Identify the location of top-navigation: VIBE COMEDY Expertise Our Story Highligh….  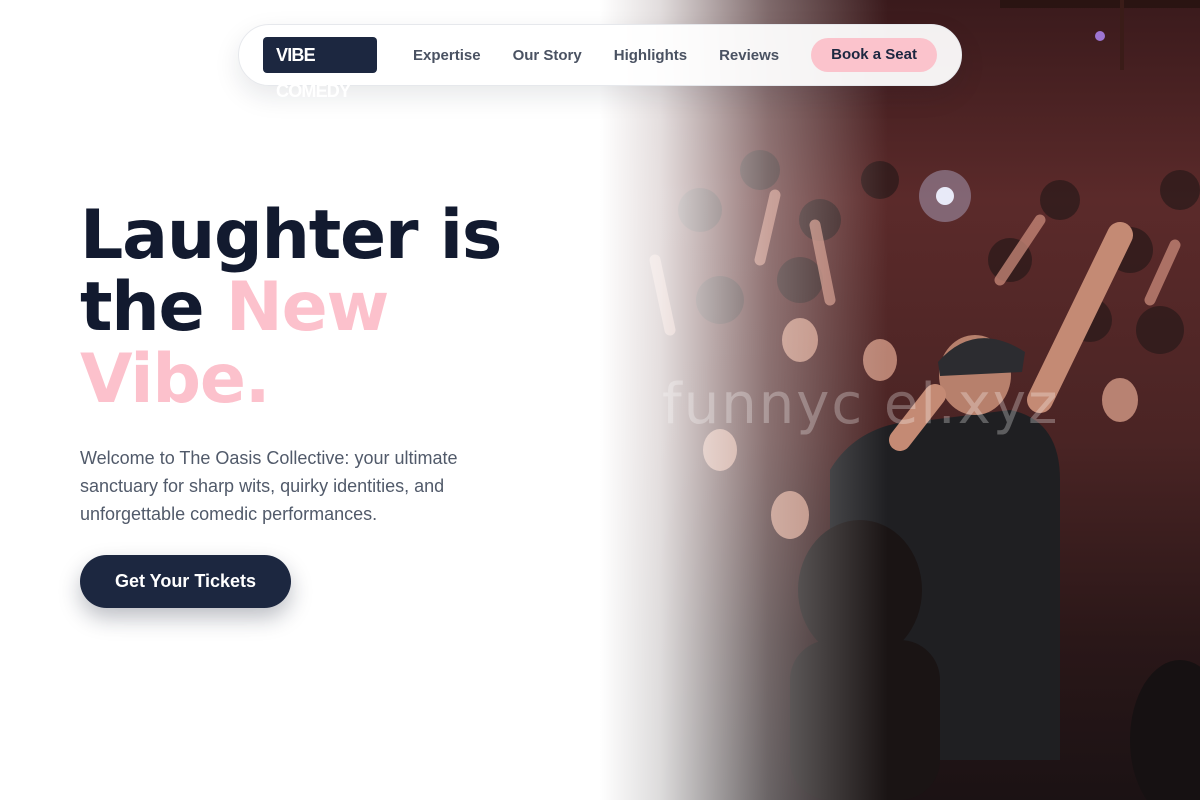
(600, 62).